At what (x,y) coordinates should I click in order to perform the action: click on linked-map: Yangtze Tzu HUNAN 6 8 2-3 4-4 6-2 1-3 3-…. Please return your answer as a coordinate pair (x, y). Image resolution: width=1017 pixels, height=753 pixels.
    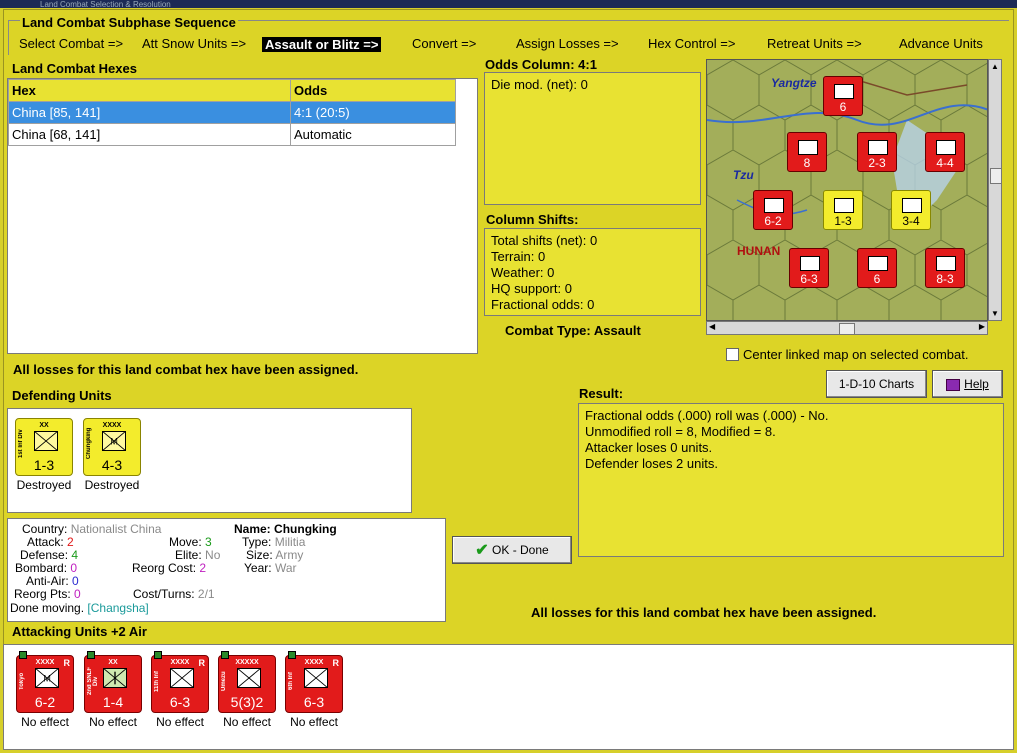
    Looking at the image, I should click on (847, 190).